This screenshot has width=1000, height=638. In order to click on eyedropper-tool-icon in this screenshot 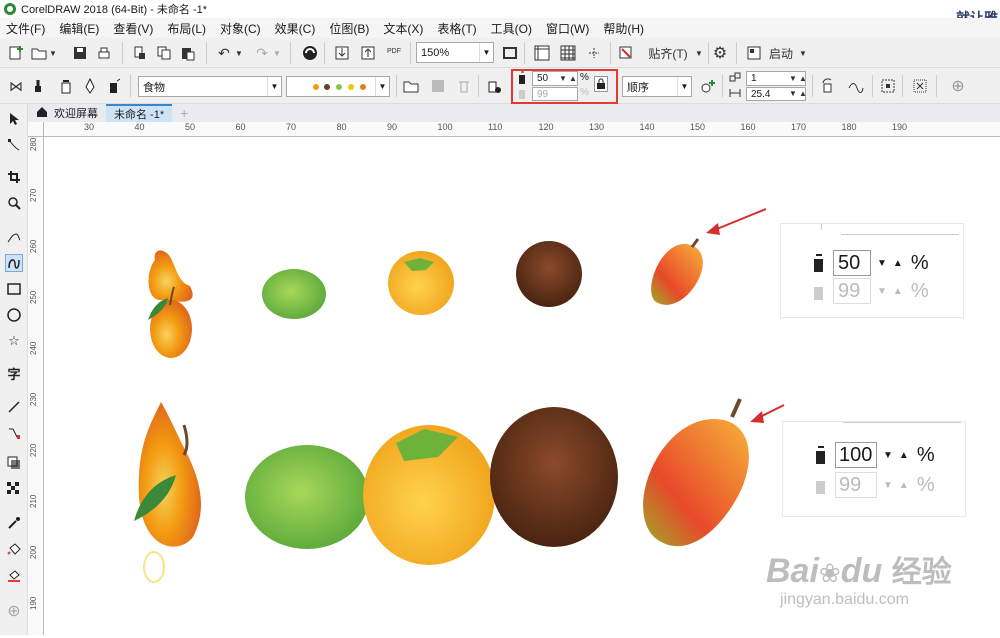, I will do `click(14, 523)`.